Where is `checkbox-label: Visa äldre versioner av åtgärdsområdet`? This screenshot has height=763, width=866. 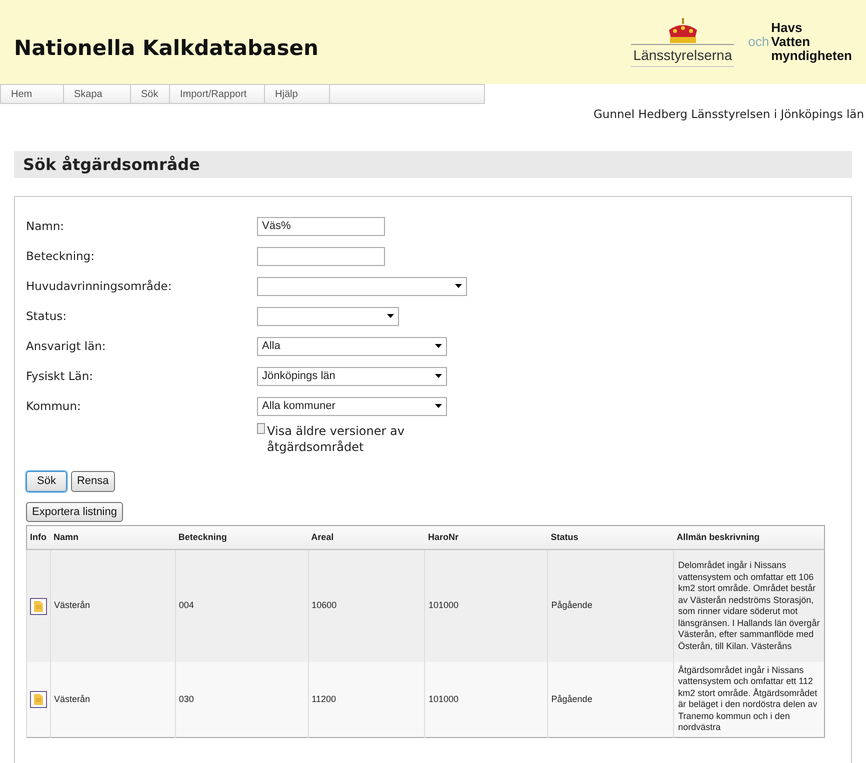 checkbox-label: Visa äldre versioner av åtgärdsområdet is located at coordinates (336, 439).